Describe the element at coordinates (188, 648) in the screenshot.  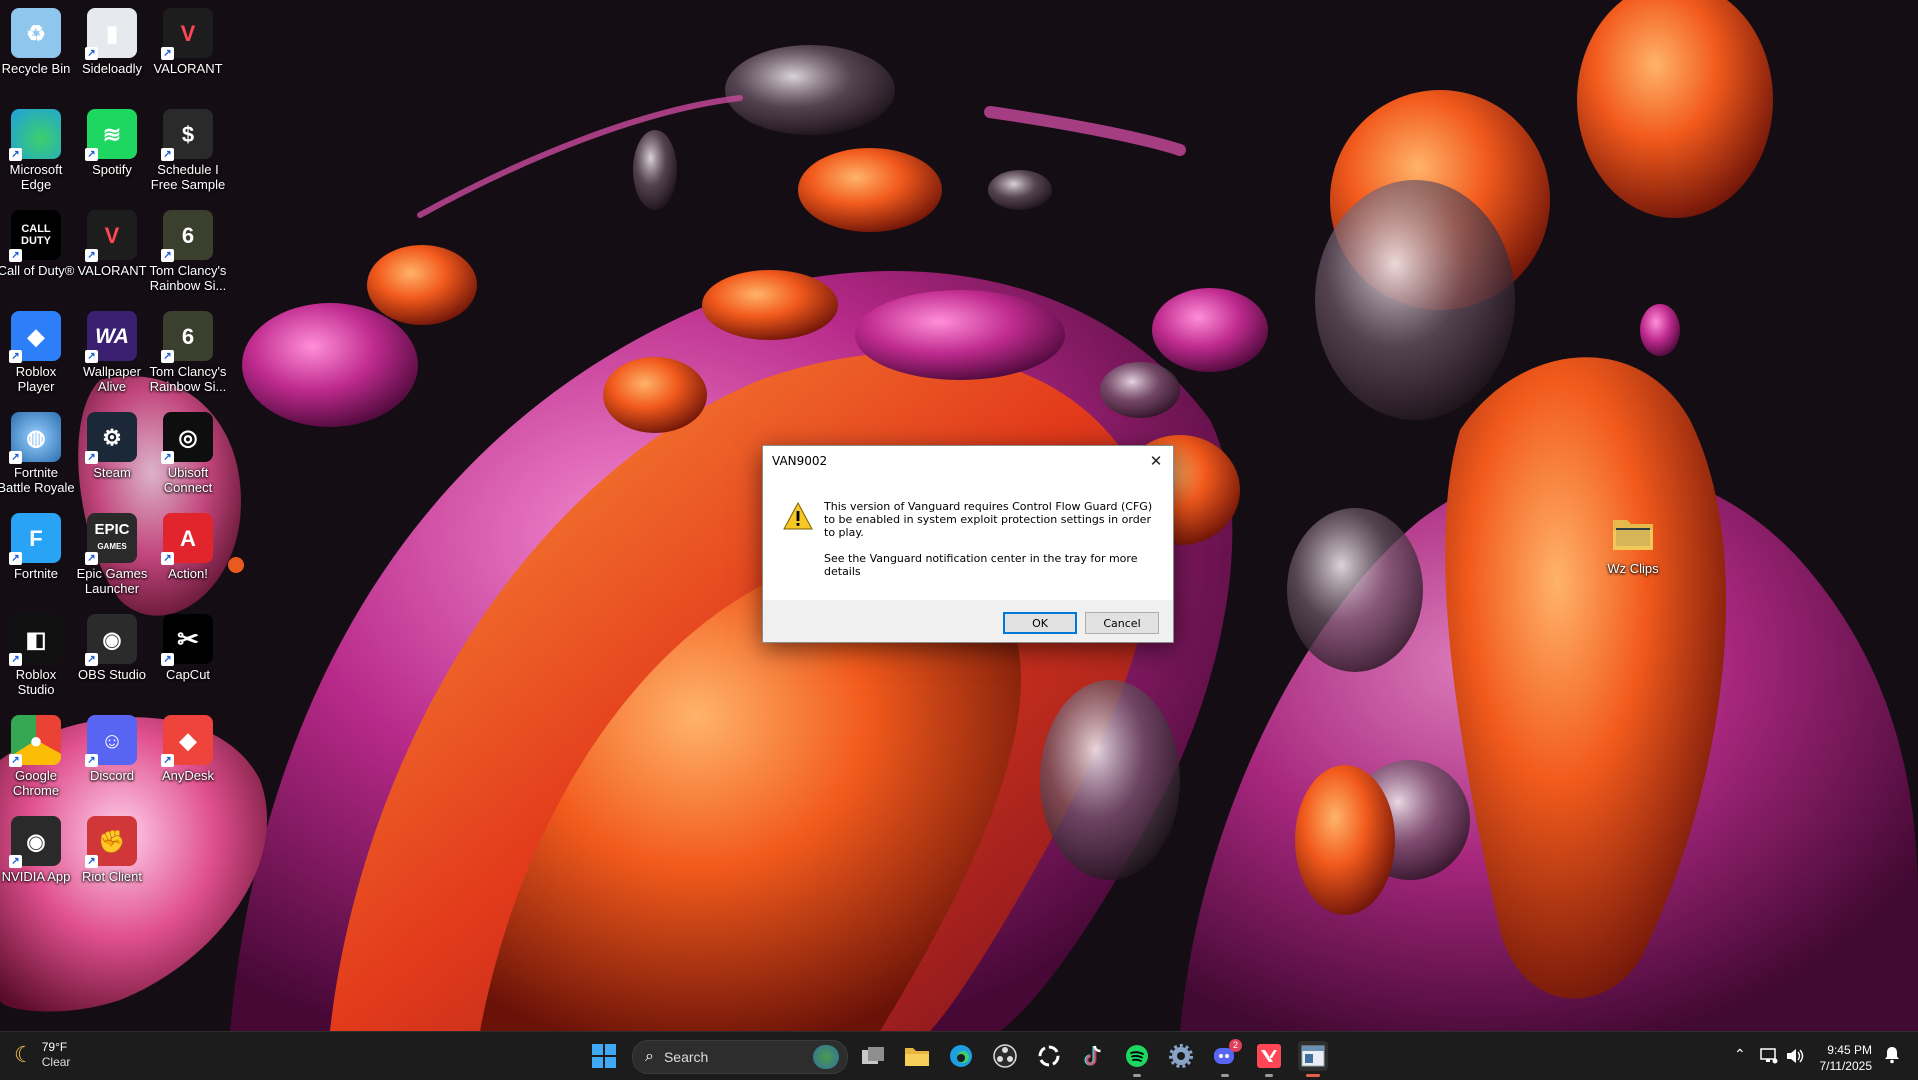
I see `desktop-icon-capcut: ✂ ↗ CapCut` at that location.